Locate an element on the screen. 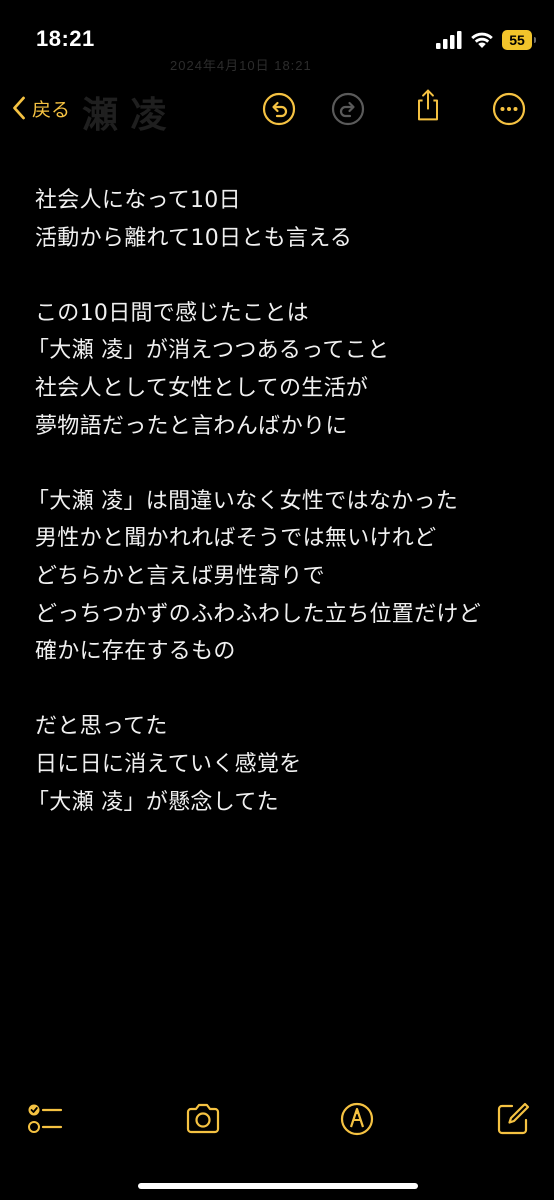 The height and width of the screenshot is (1200, 554). redo-icon is located at coordinates (348, 109).